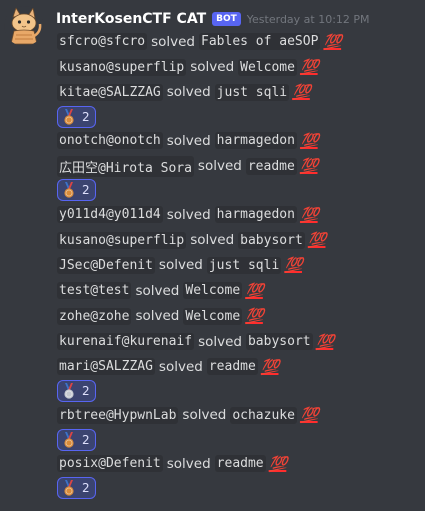 The image size is (425, 511). I want to click on solve-message: test@test solved Welcome 💯, so click(237, 290).